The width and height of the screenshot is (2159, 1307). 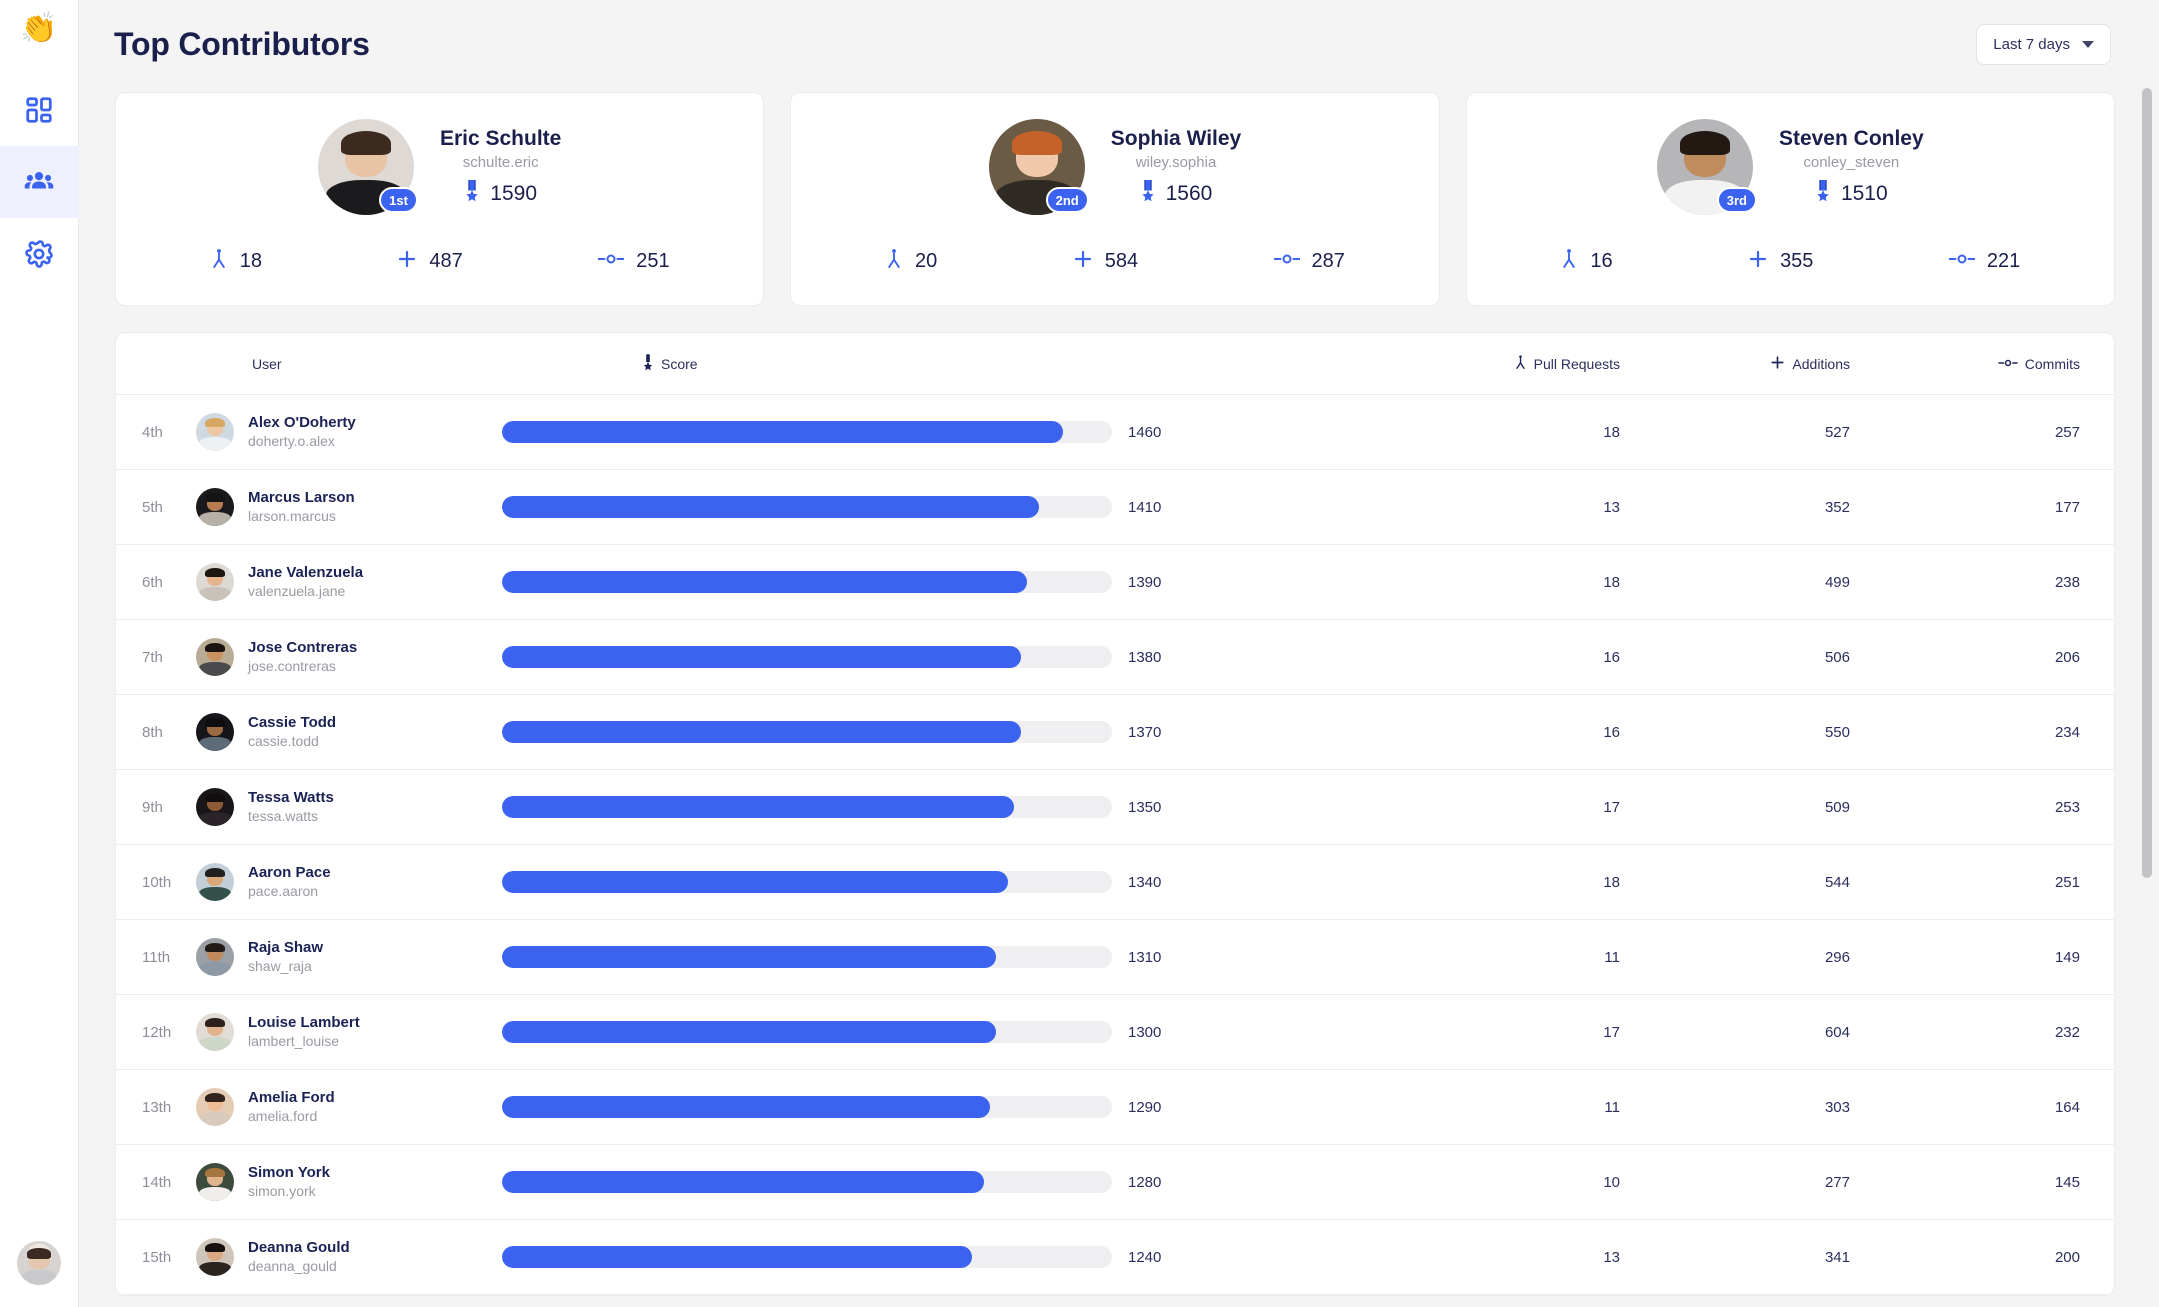 I want to click on row-user: Jane Valenzuela valenzuela.jane, so click(x=346, y=582).